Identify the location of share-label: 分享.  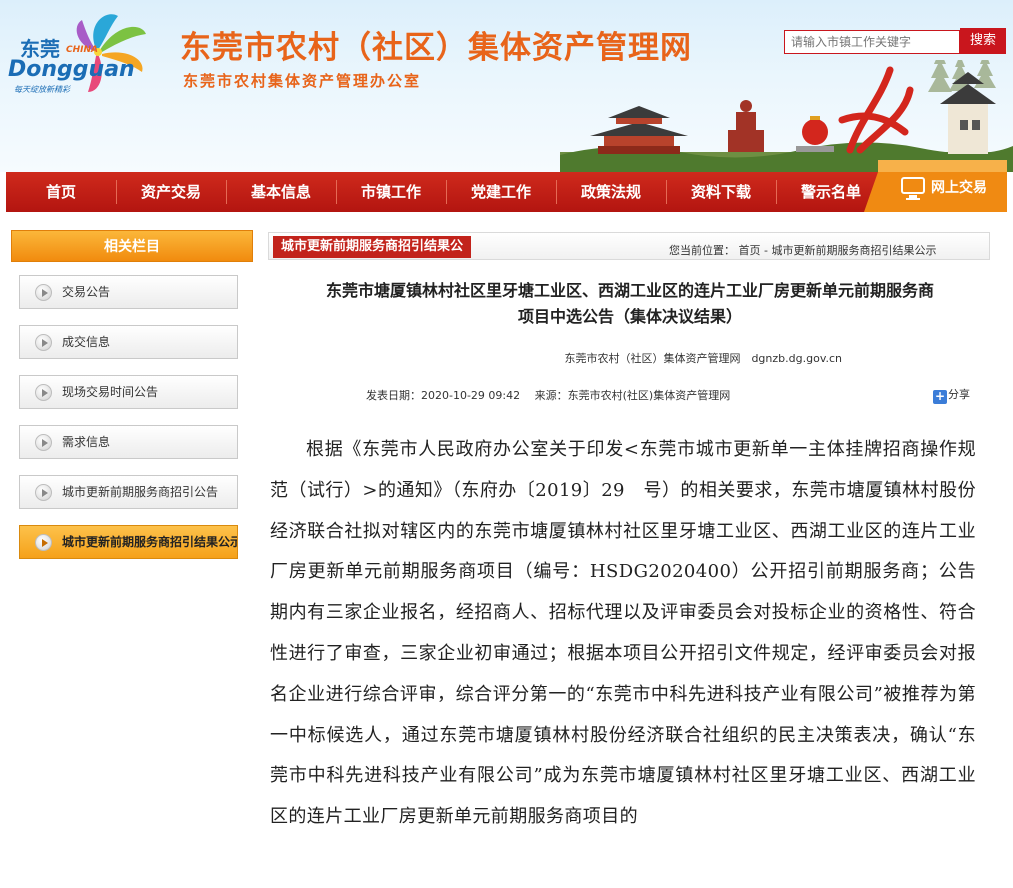
(959, 394).